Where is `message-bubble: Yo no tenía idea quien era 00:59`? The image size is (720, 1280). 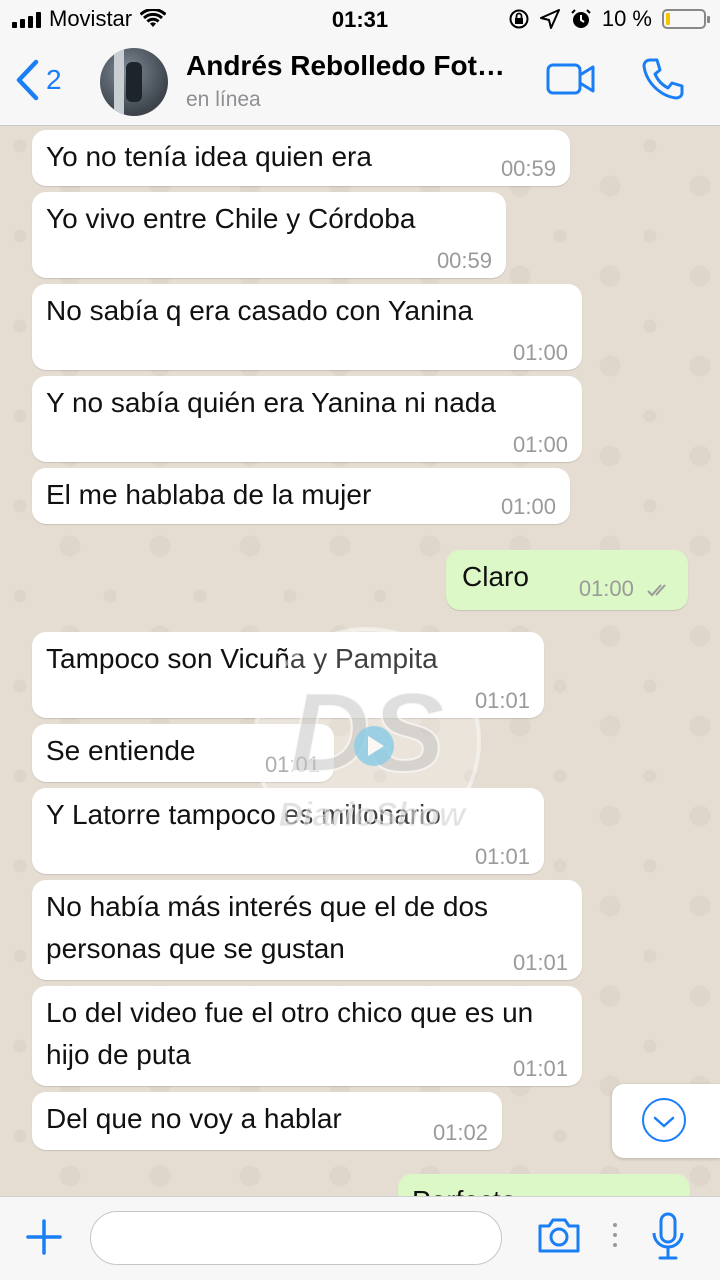 message-bubble: Yo no tenía idea quien era 00:59 is located at coordinates (301, 158).